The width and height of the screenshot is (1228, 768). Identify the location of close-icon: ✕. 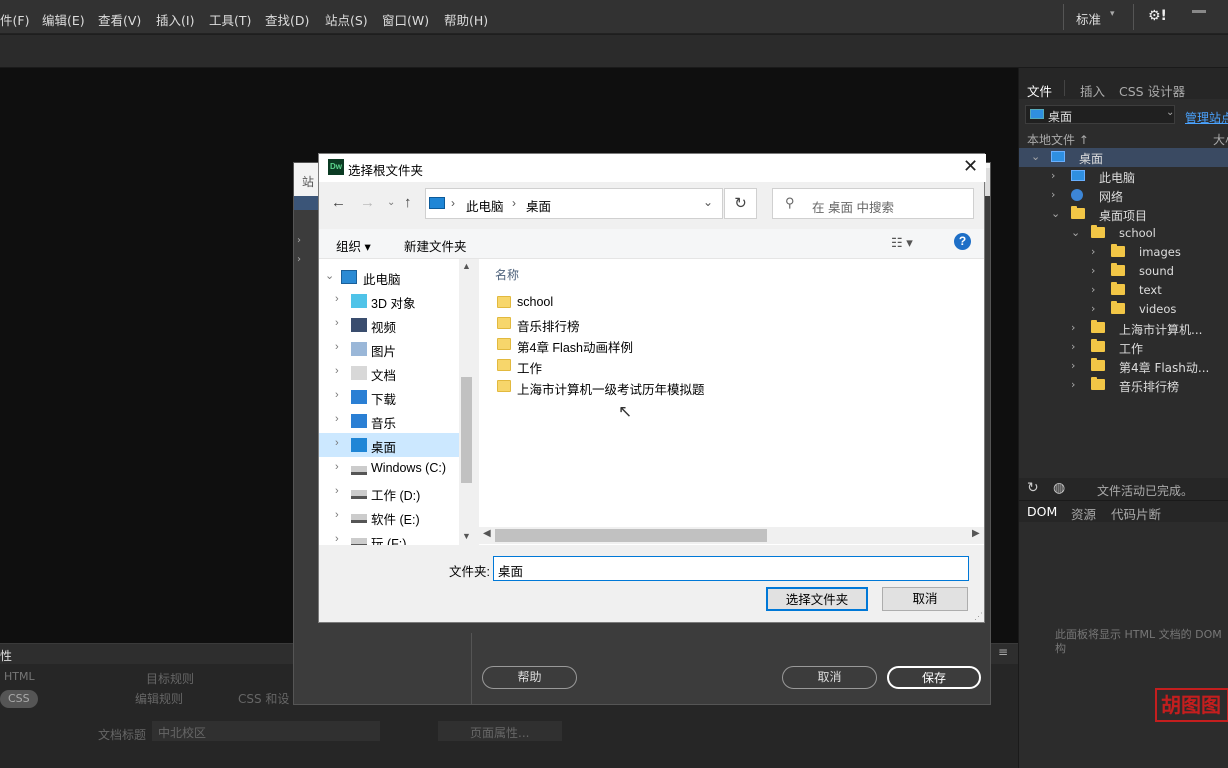
(970, 166).